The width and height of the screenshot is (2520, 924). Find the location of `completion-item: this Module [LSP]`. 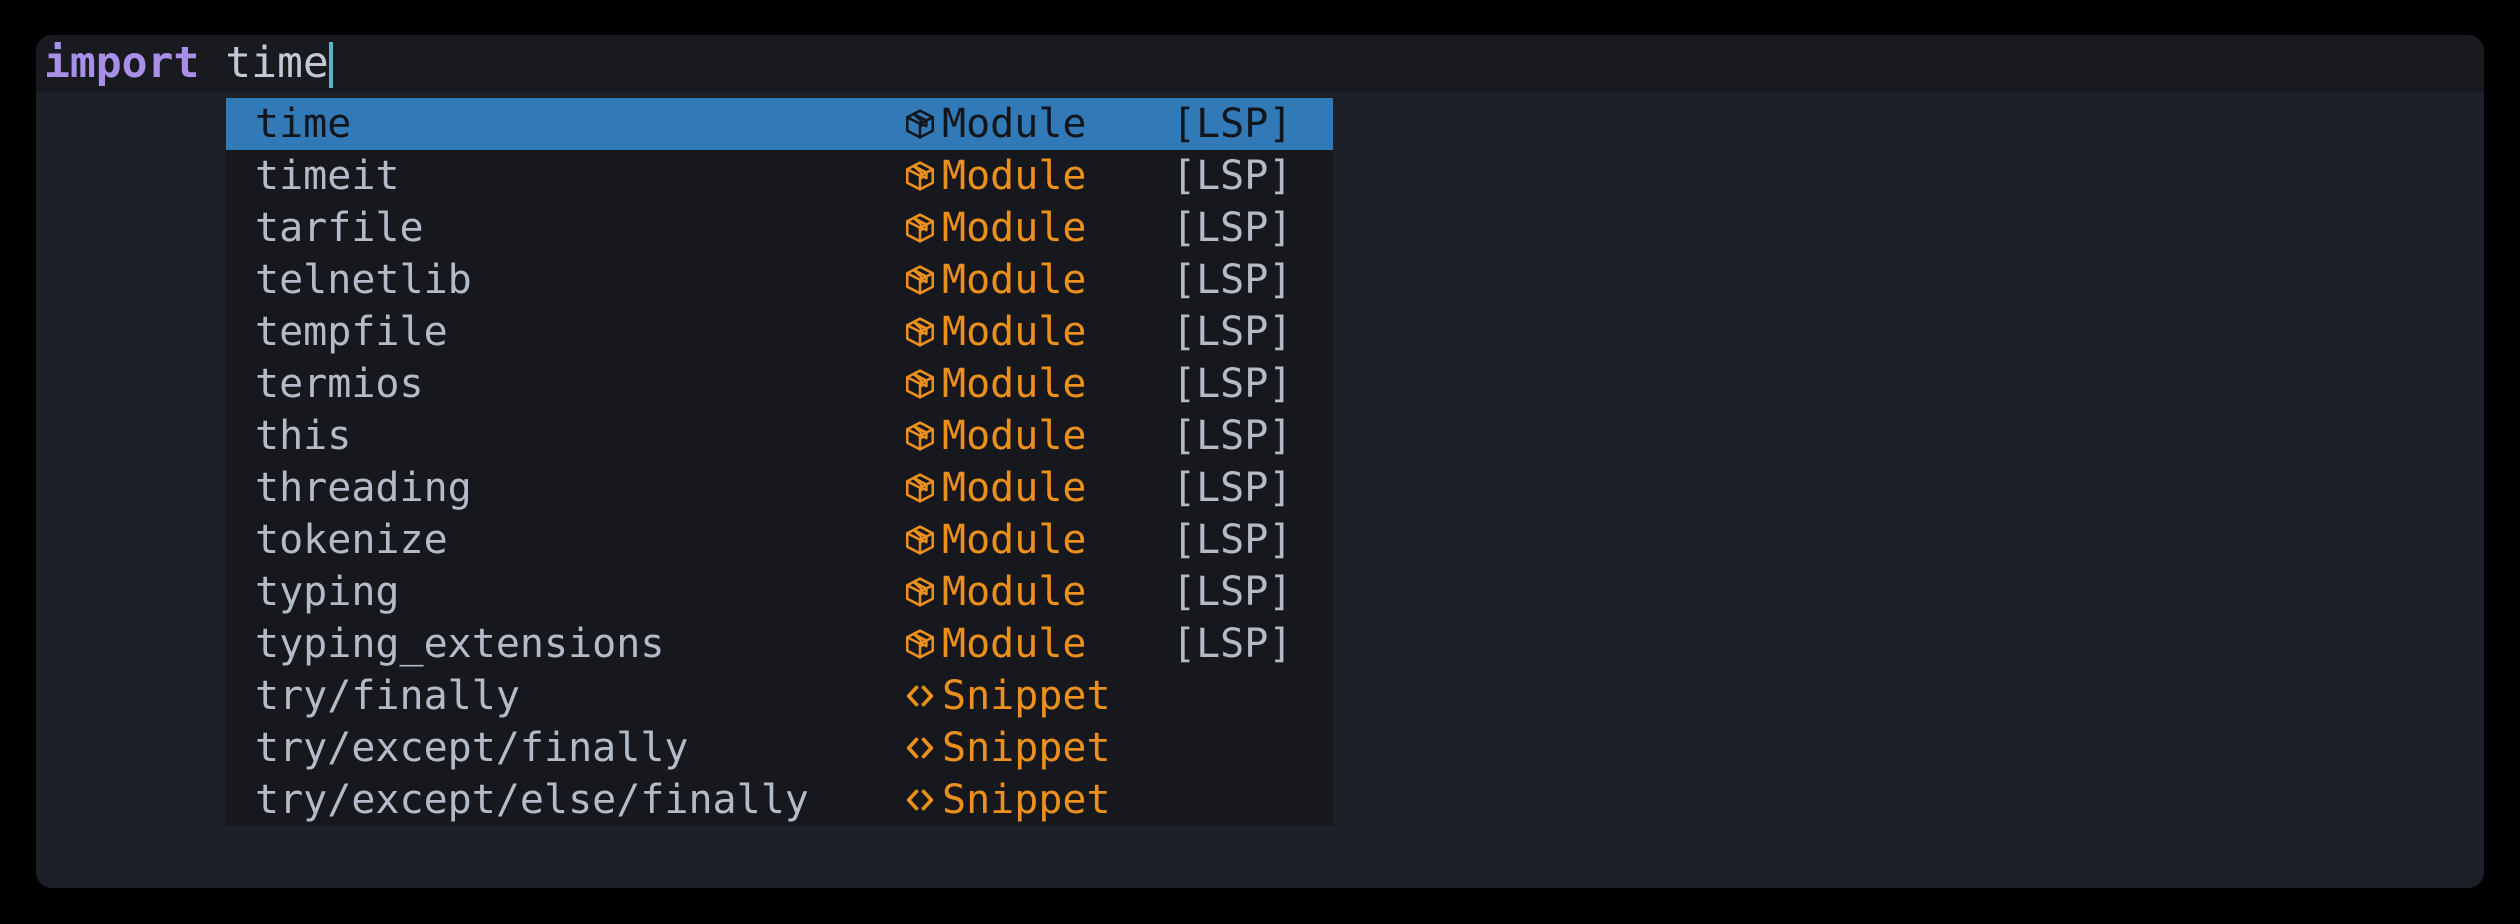

completion-item: this Module [LSP] is located at coordinates (779, 436).